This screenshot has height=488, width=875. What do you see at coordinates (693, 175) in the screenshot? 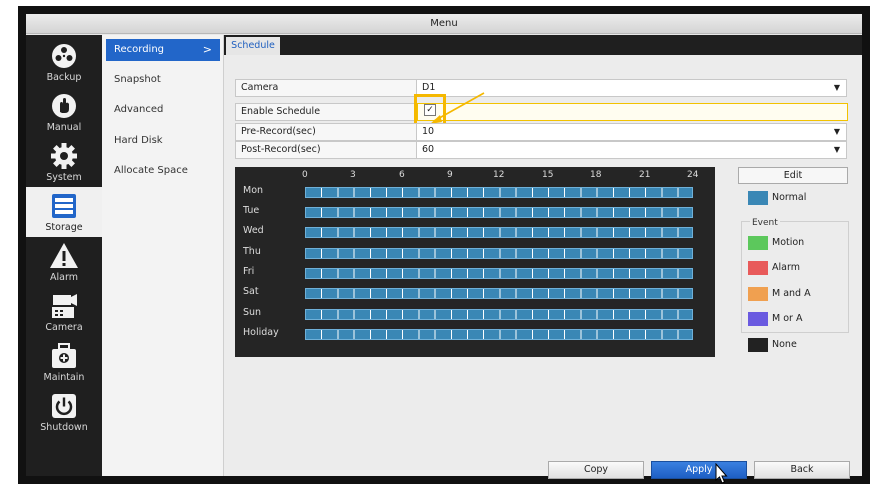
I see `hour-tick-label: 24` at bounding box center [693, 175].